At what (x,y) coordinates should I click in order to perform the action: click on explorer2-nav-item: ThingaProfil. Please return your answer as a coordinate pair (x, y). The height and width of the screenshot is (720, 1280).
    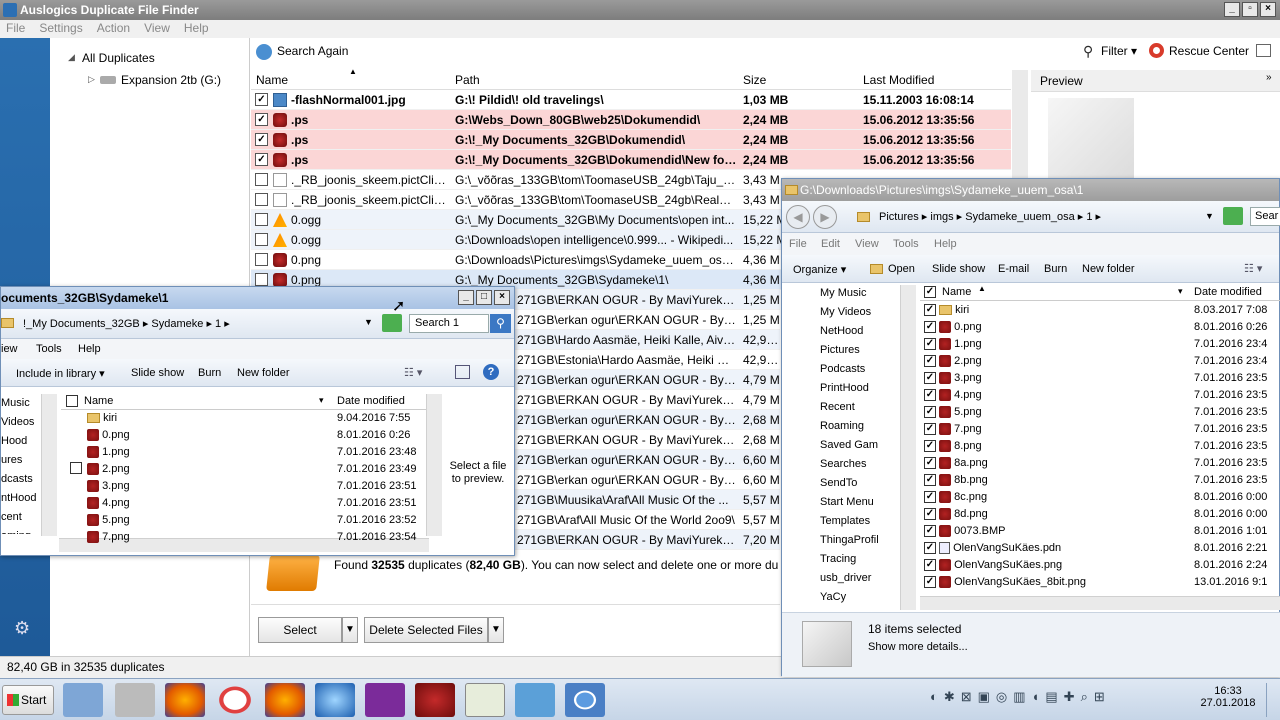
    Looking at the image, I should click on (861, 540).